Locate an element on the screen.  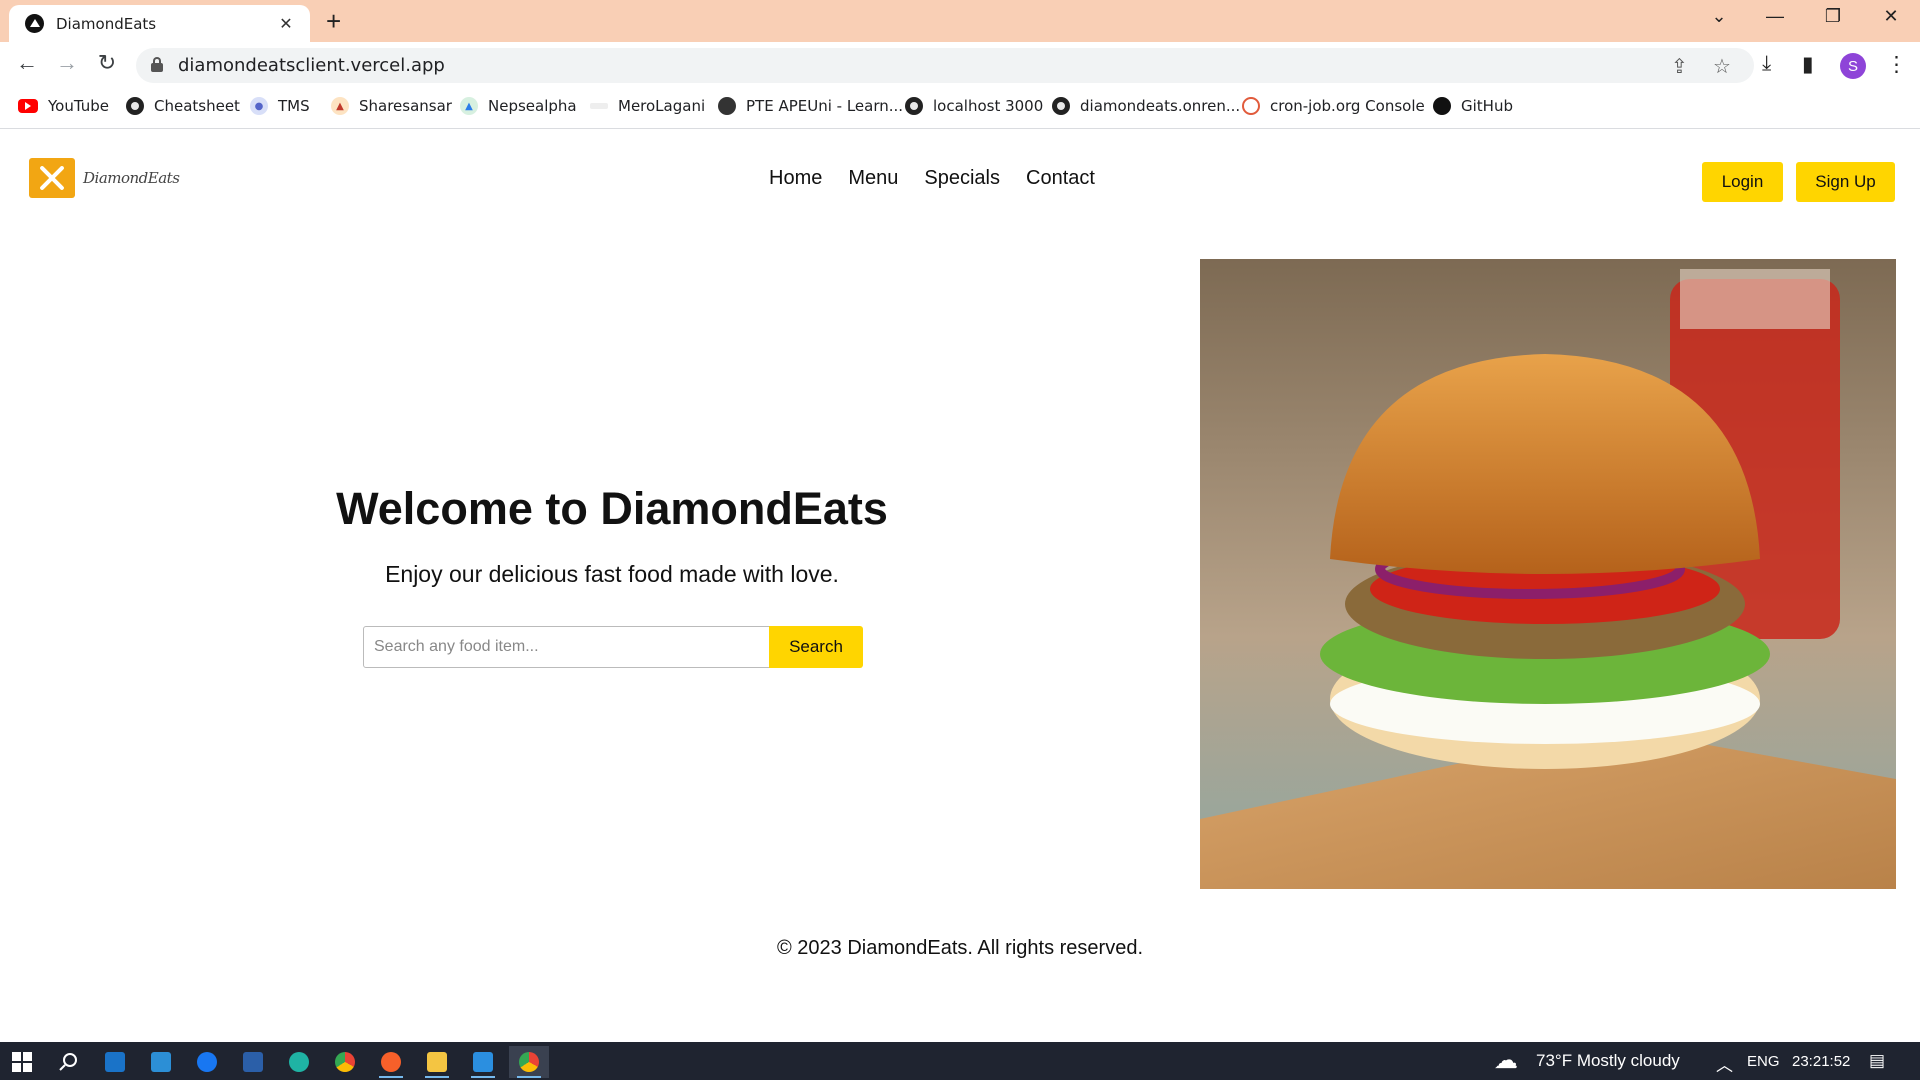
bookmark-nepsealpha: ▲ Nepsealpha is located at coordinates (518, 106).